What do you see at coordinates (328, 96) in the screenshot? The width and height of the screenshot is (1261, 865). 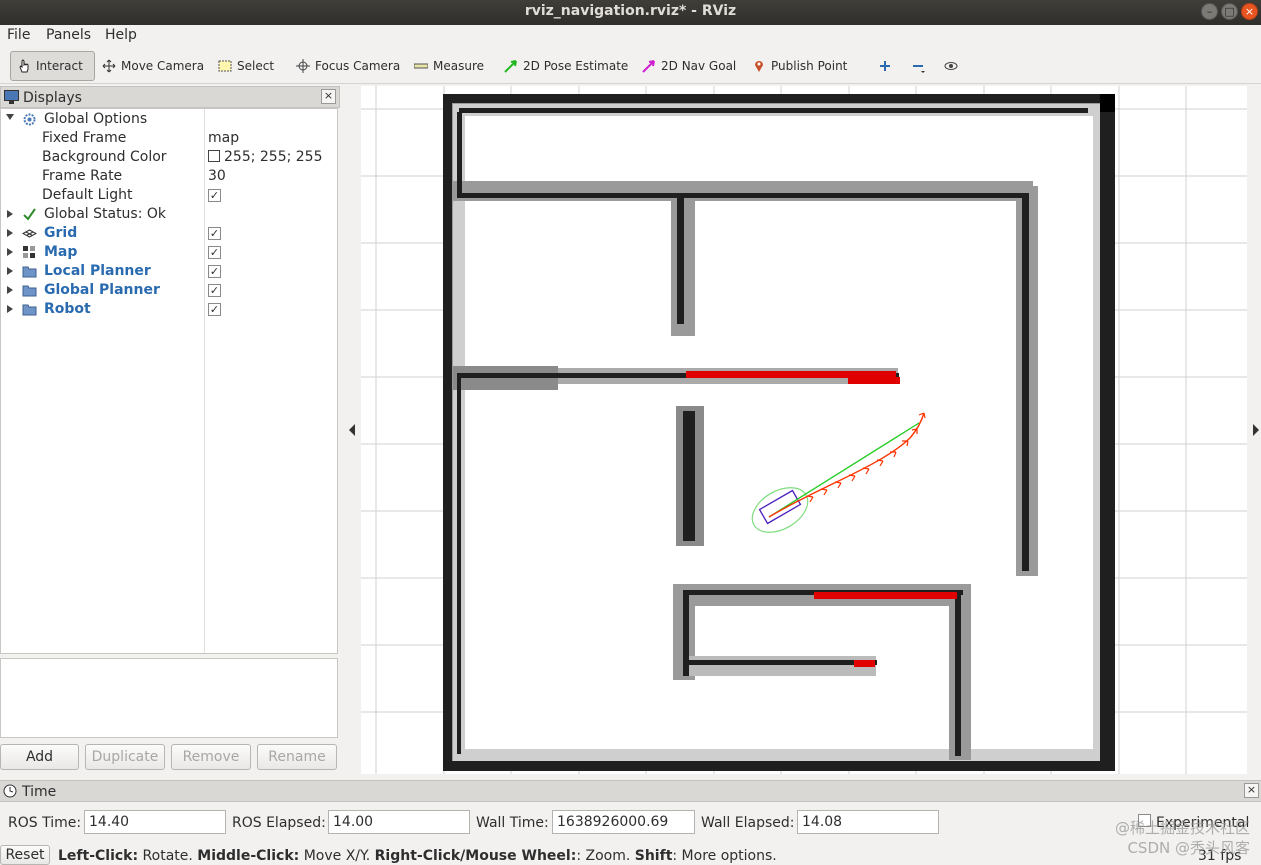 I see `displays-close-button: ×` at bounding box center [328, 96].